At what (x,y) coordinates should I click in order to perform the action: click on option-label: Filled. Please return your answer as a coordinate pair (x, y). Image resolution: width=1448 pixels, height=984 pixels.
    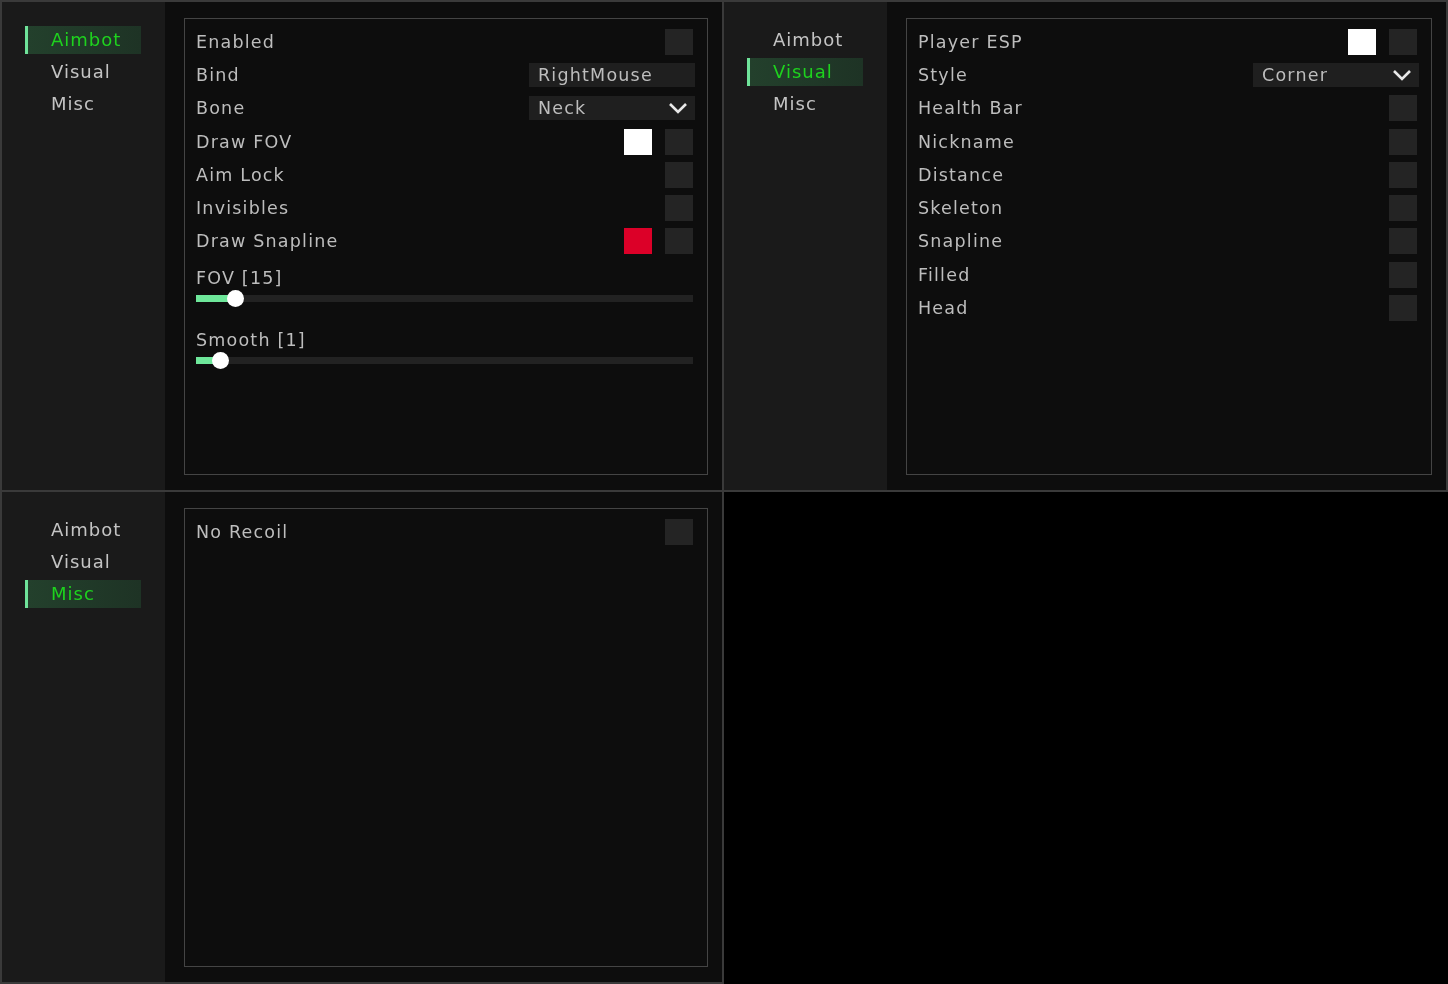
    Looking at the image, I should click on (944, 274).